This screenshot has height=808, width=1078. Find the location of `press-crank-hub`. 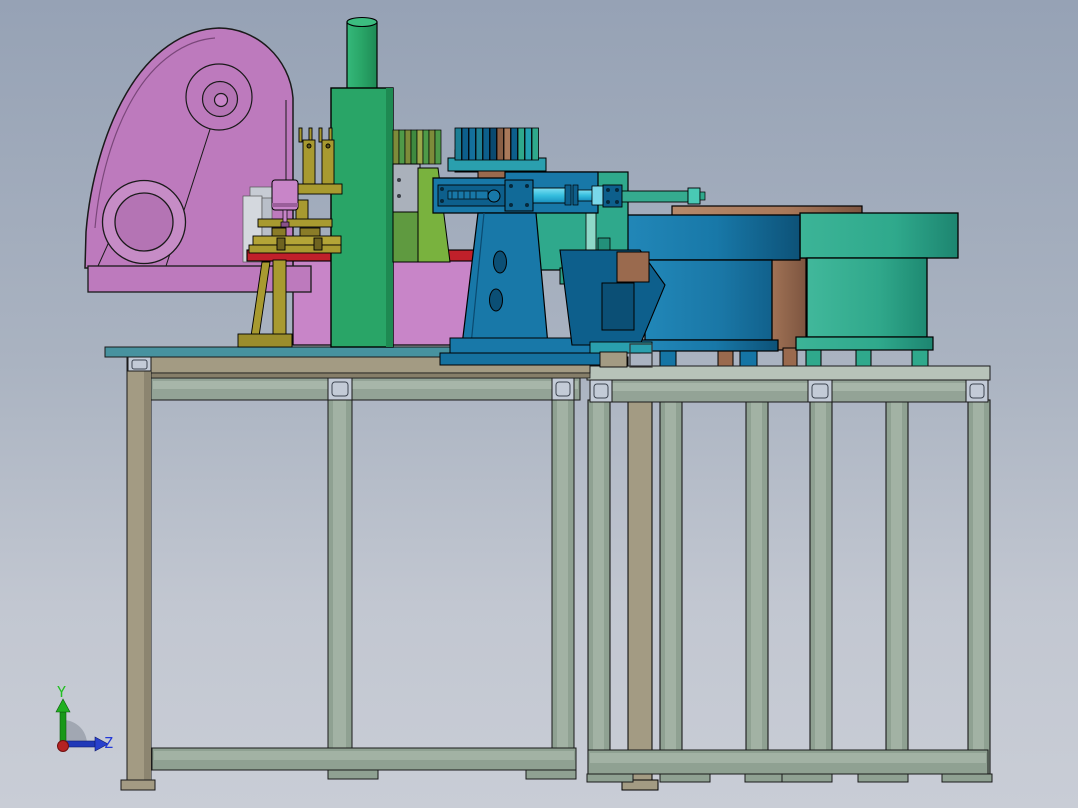

press-crank-hub is located at coordinates (219, 97).